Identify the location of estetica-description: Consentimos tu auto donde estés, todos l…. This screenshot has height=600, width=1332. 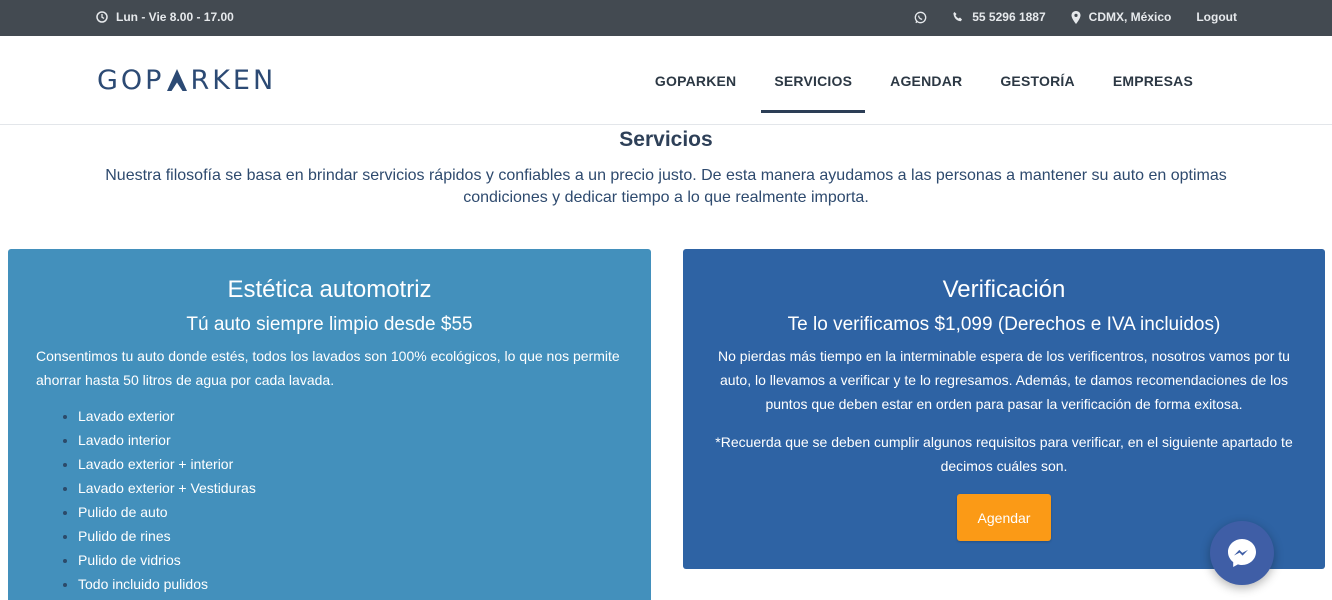
(328, 368).